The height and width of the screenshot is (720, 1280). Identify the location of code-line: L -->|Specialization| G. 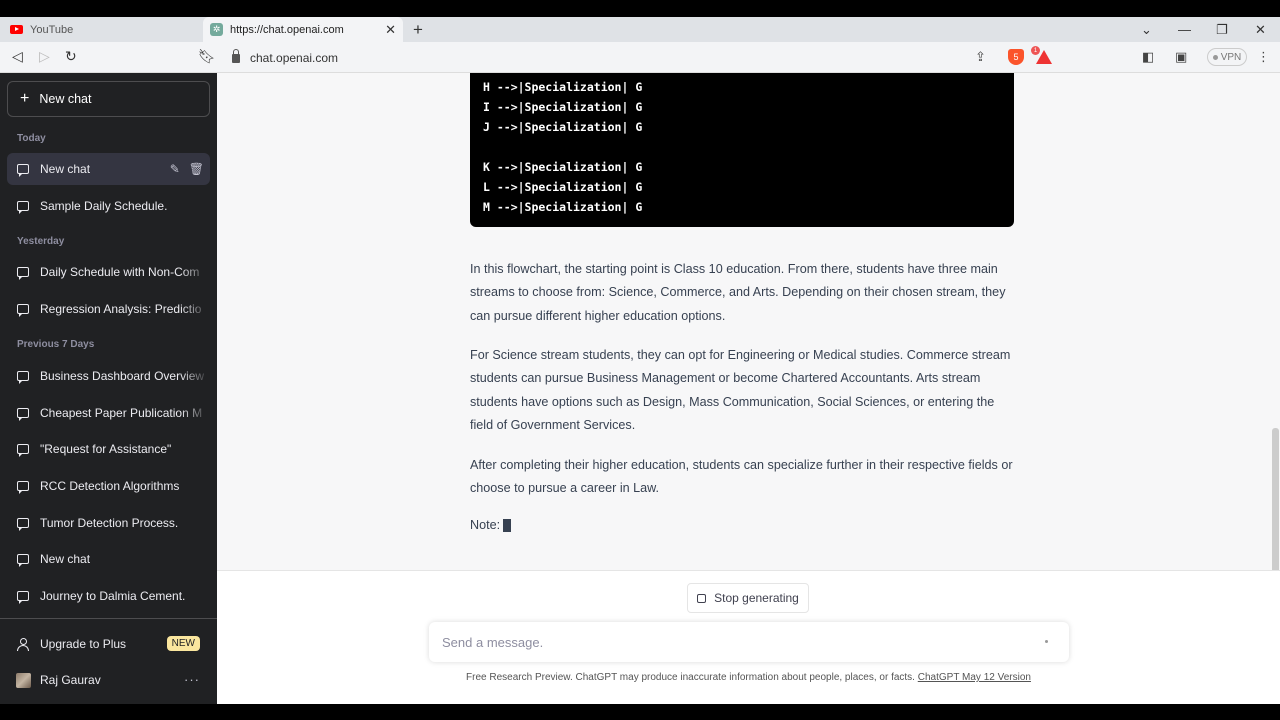
(563, 187).